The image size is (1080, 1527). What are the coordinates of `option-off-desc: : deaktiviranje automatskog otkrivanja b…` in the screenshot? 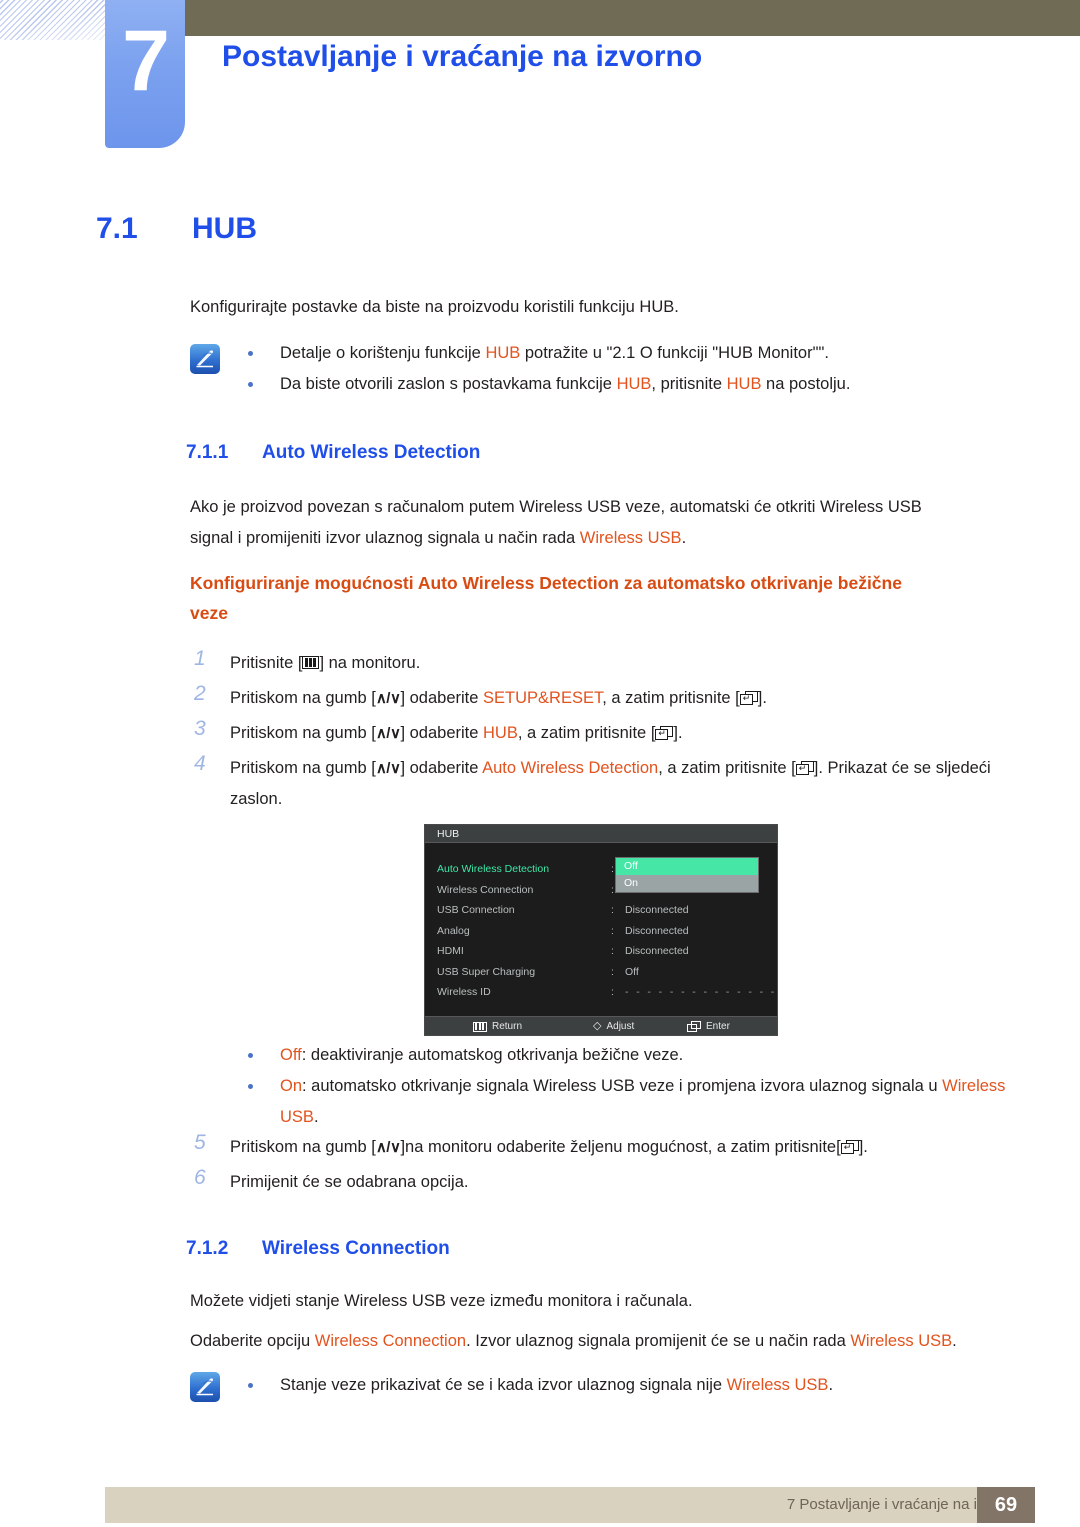 It's located at (492, 1055).